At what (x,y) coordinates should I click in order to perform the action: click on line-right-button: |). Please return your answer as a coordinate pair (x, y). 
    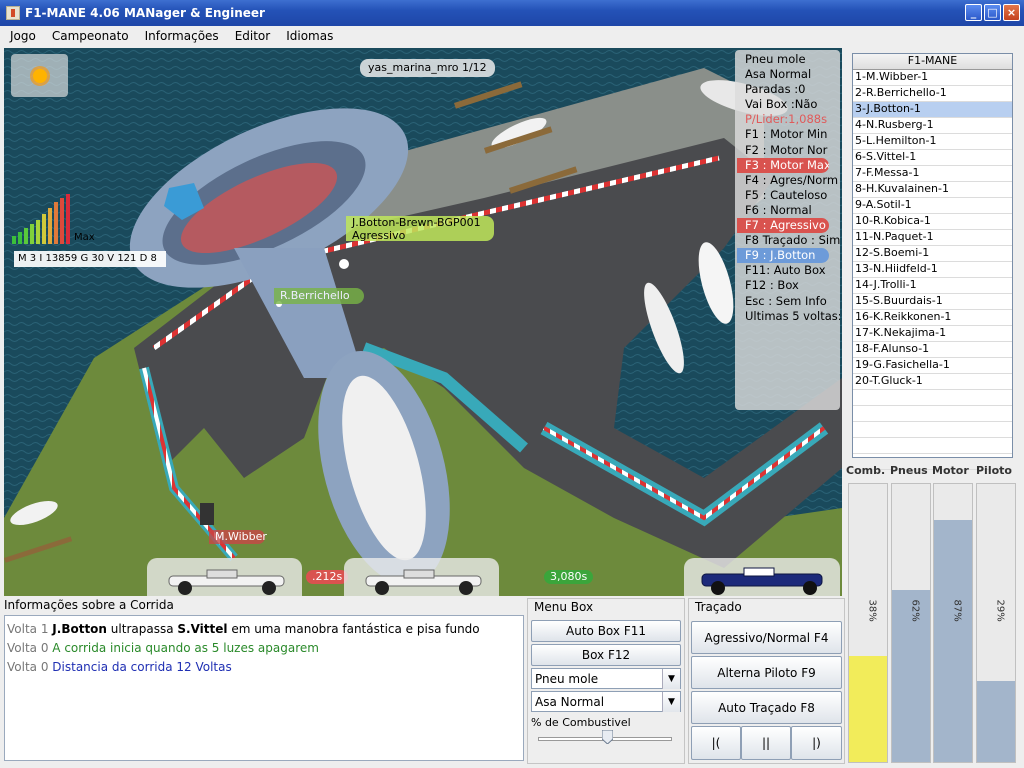
    Looking at the image, I should click on (816, 743).